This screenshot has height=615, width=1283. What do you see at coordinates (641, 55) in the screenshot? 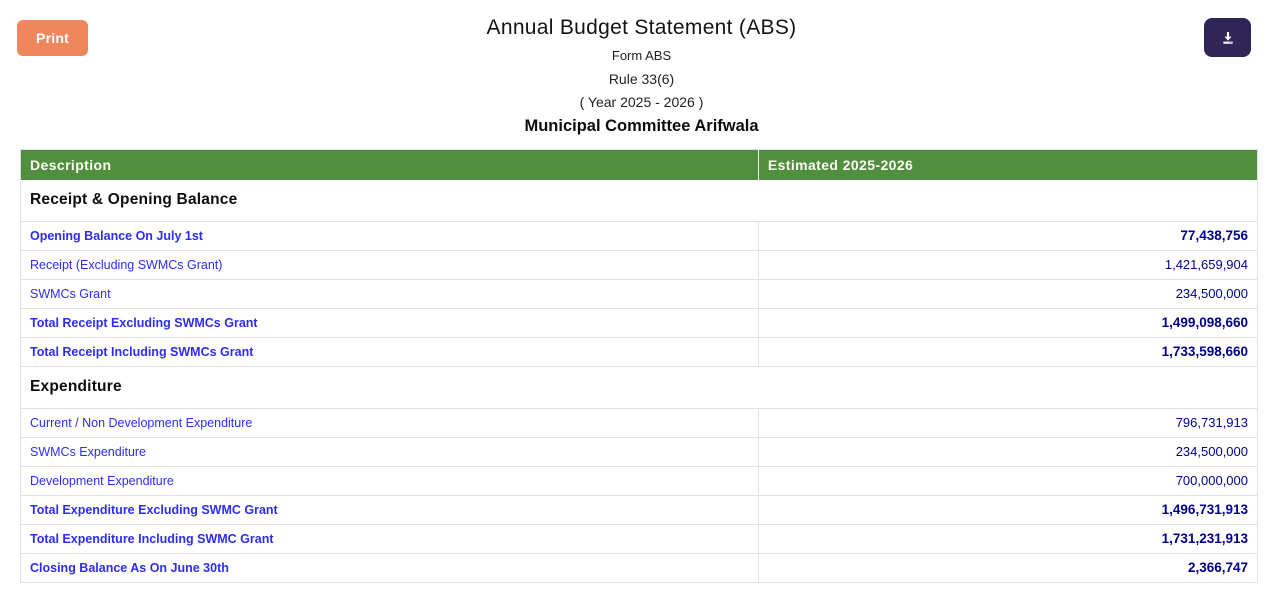
I see `form-subtitle: Form ABS` at bounding box center [641, 55].